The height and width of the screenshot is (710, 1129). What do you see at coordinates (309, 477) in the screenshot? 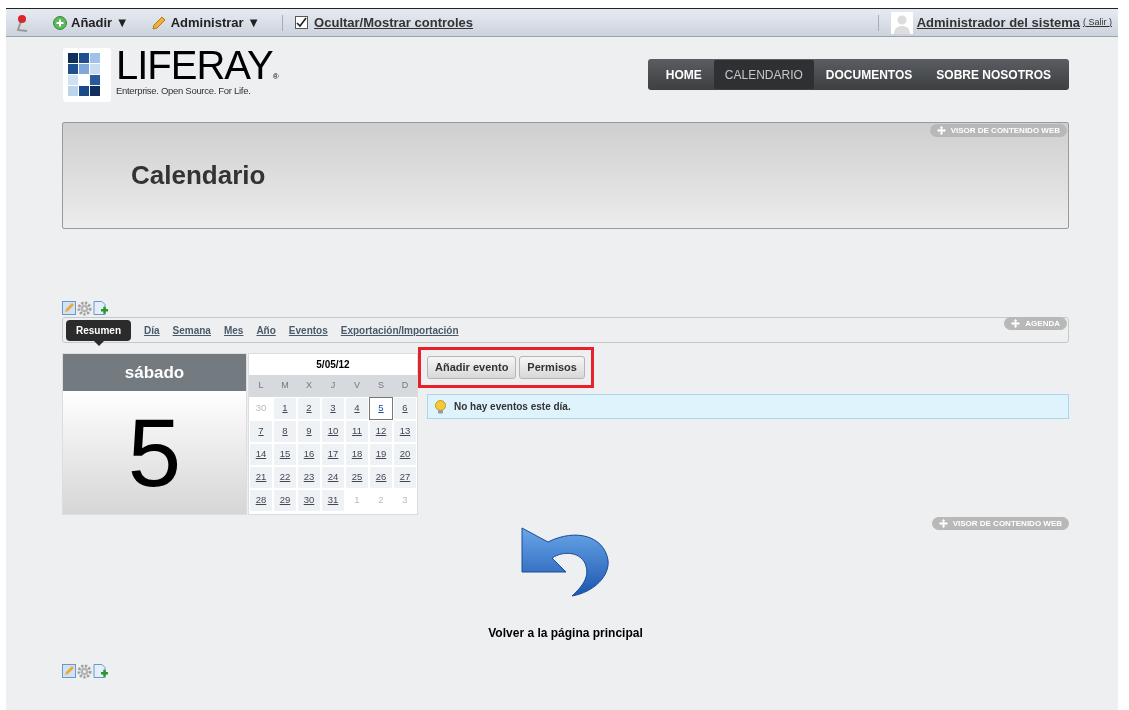
I see `day-cell: 23` at bounding box center [309, 477].